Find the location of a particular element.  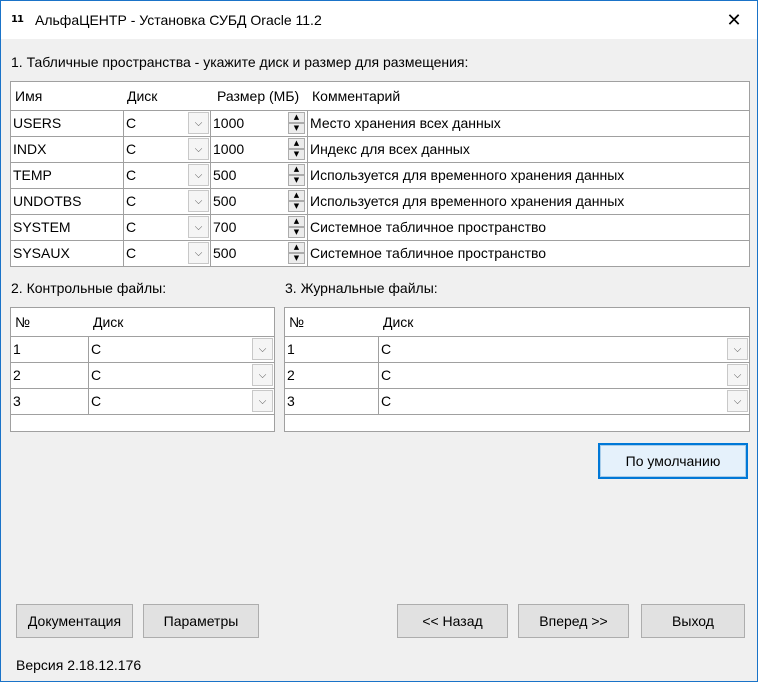

close-button: ✕ is located at coordinates (734, 20).